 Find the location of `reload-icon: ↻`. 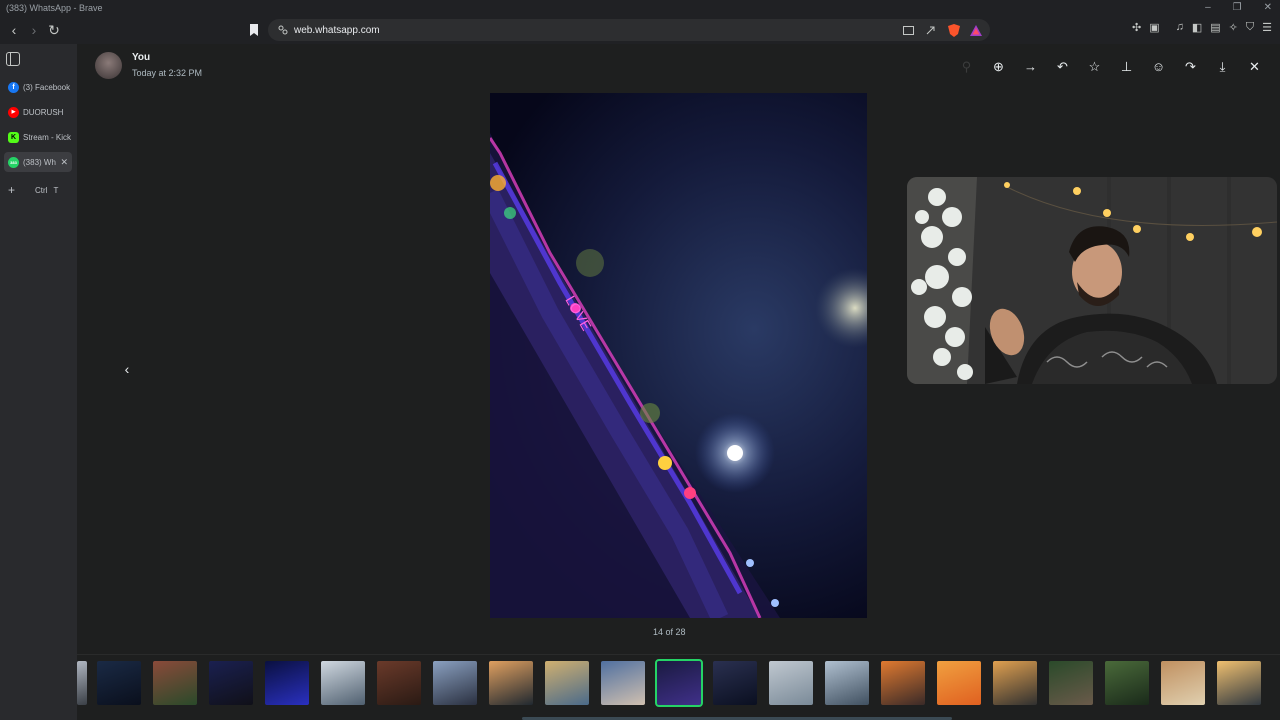

reload-icon: ↻ is located at coordinates (54, 29).